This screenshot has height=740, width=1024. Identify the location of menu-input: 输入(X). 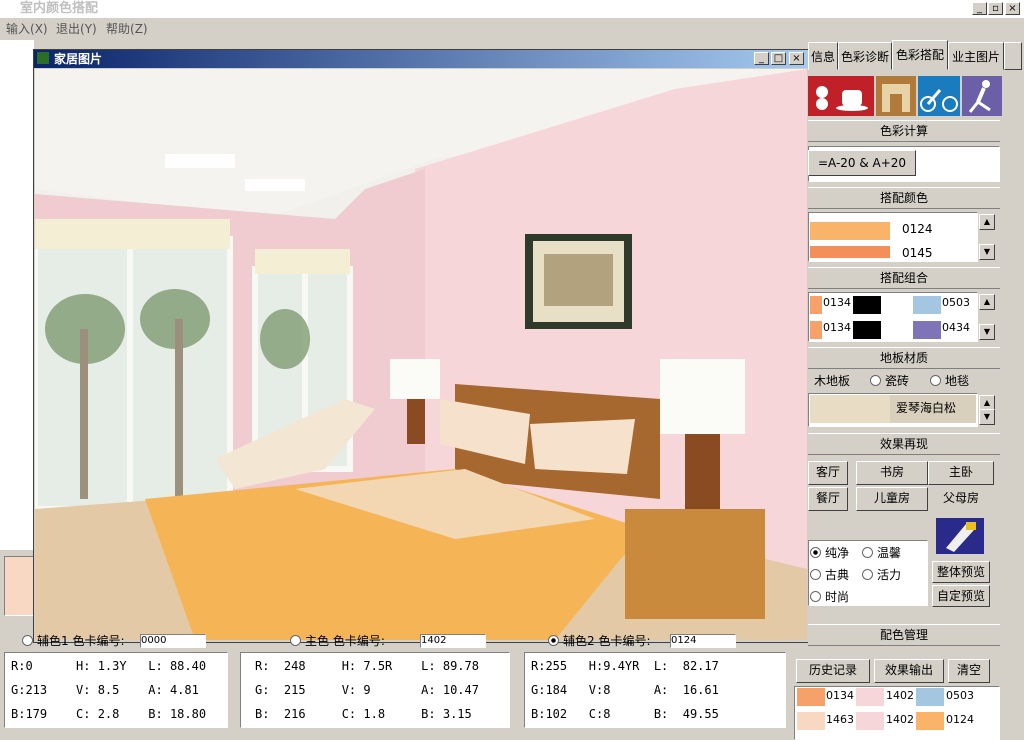
(27, 28).